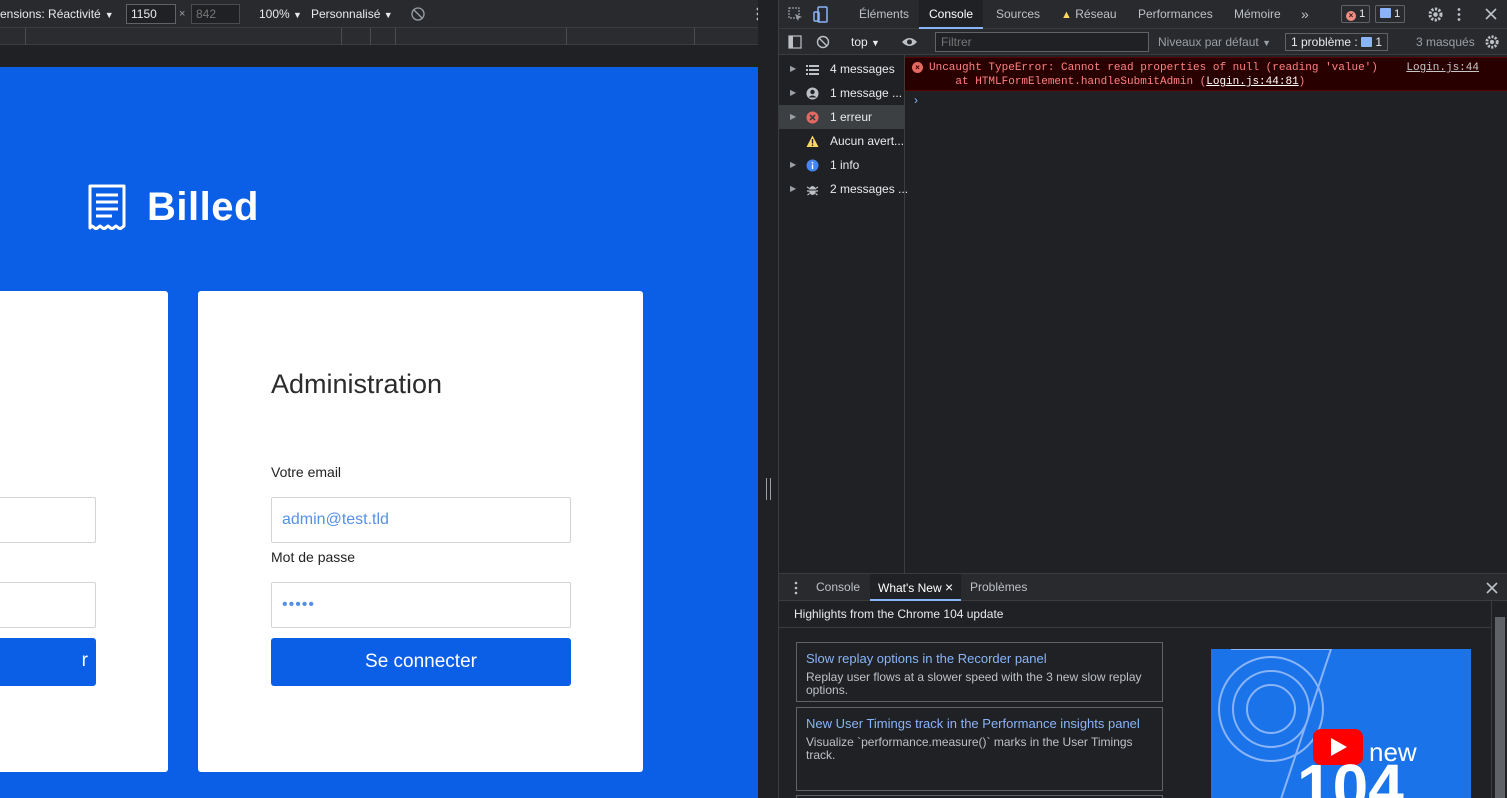  I want to click on sidebar-toggle-icon, so click(795, 42).